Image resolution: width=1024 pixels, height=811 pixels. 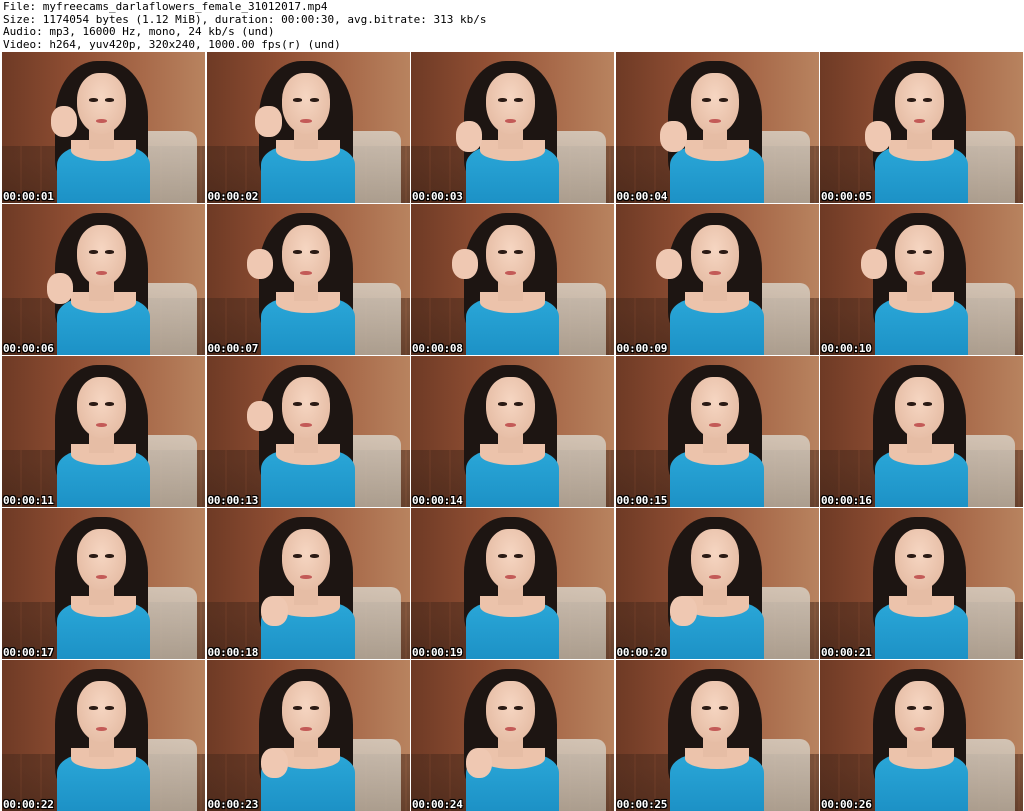 What do you see at coordinates (437, 500) in the screenshot?
I see `thumbnail-timestamp: 00:00:14` at bounding box center [437, 500].